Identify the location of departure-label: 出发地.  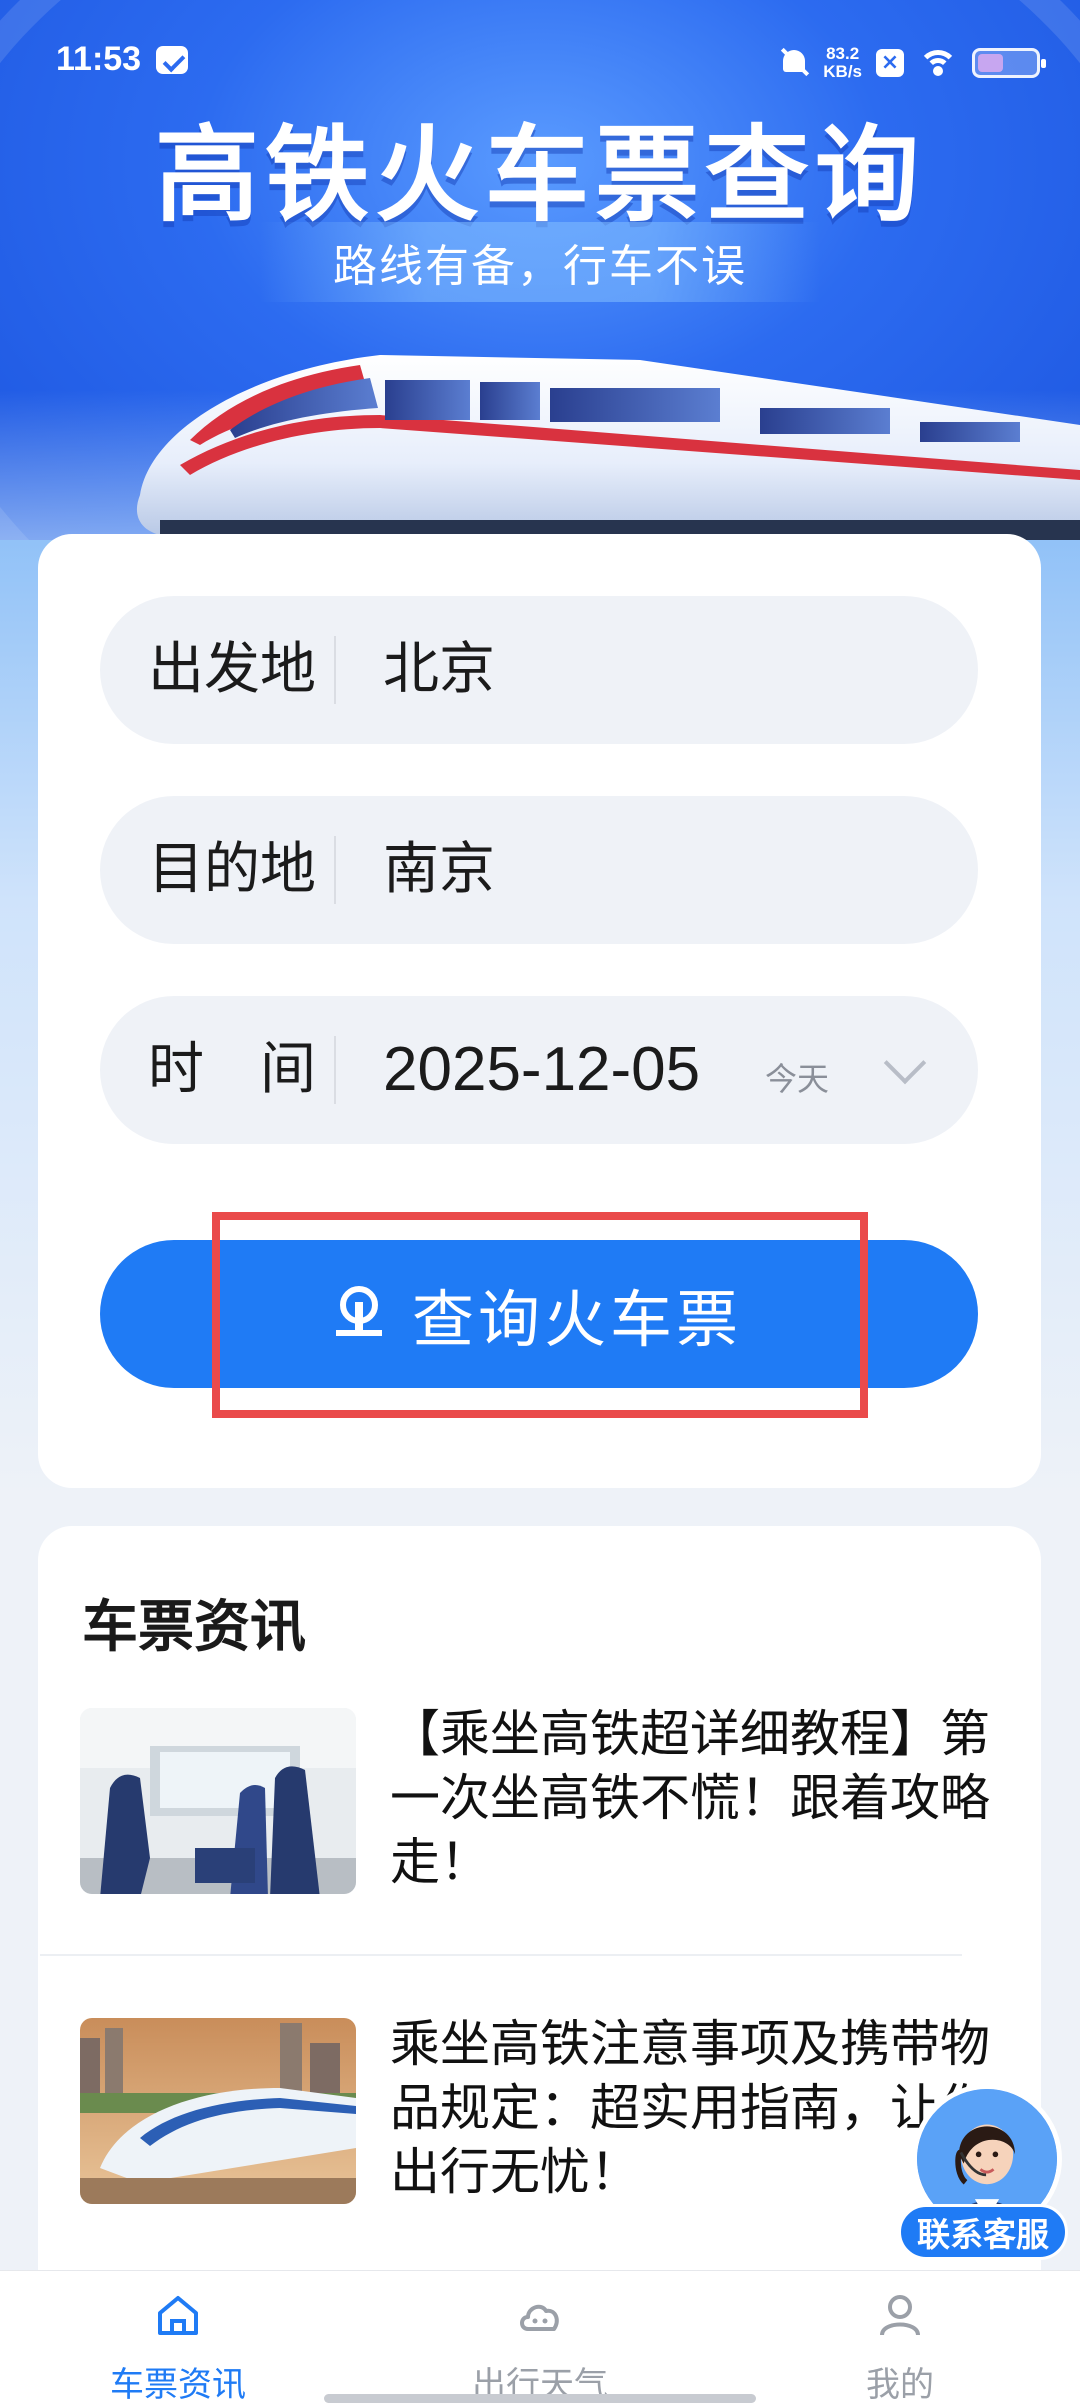
(232, 669).